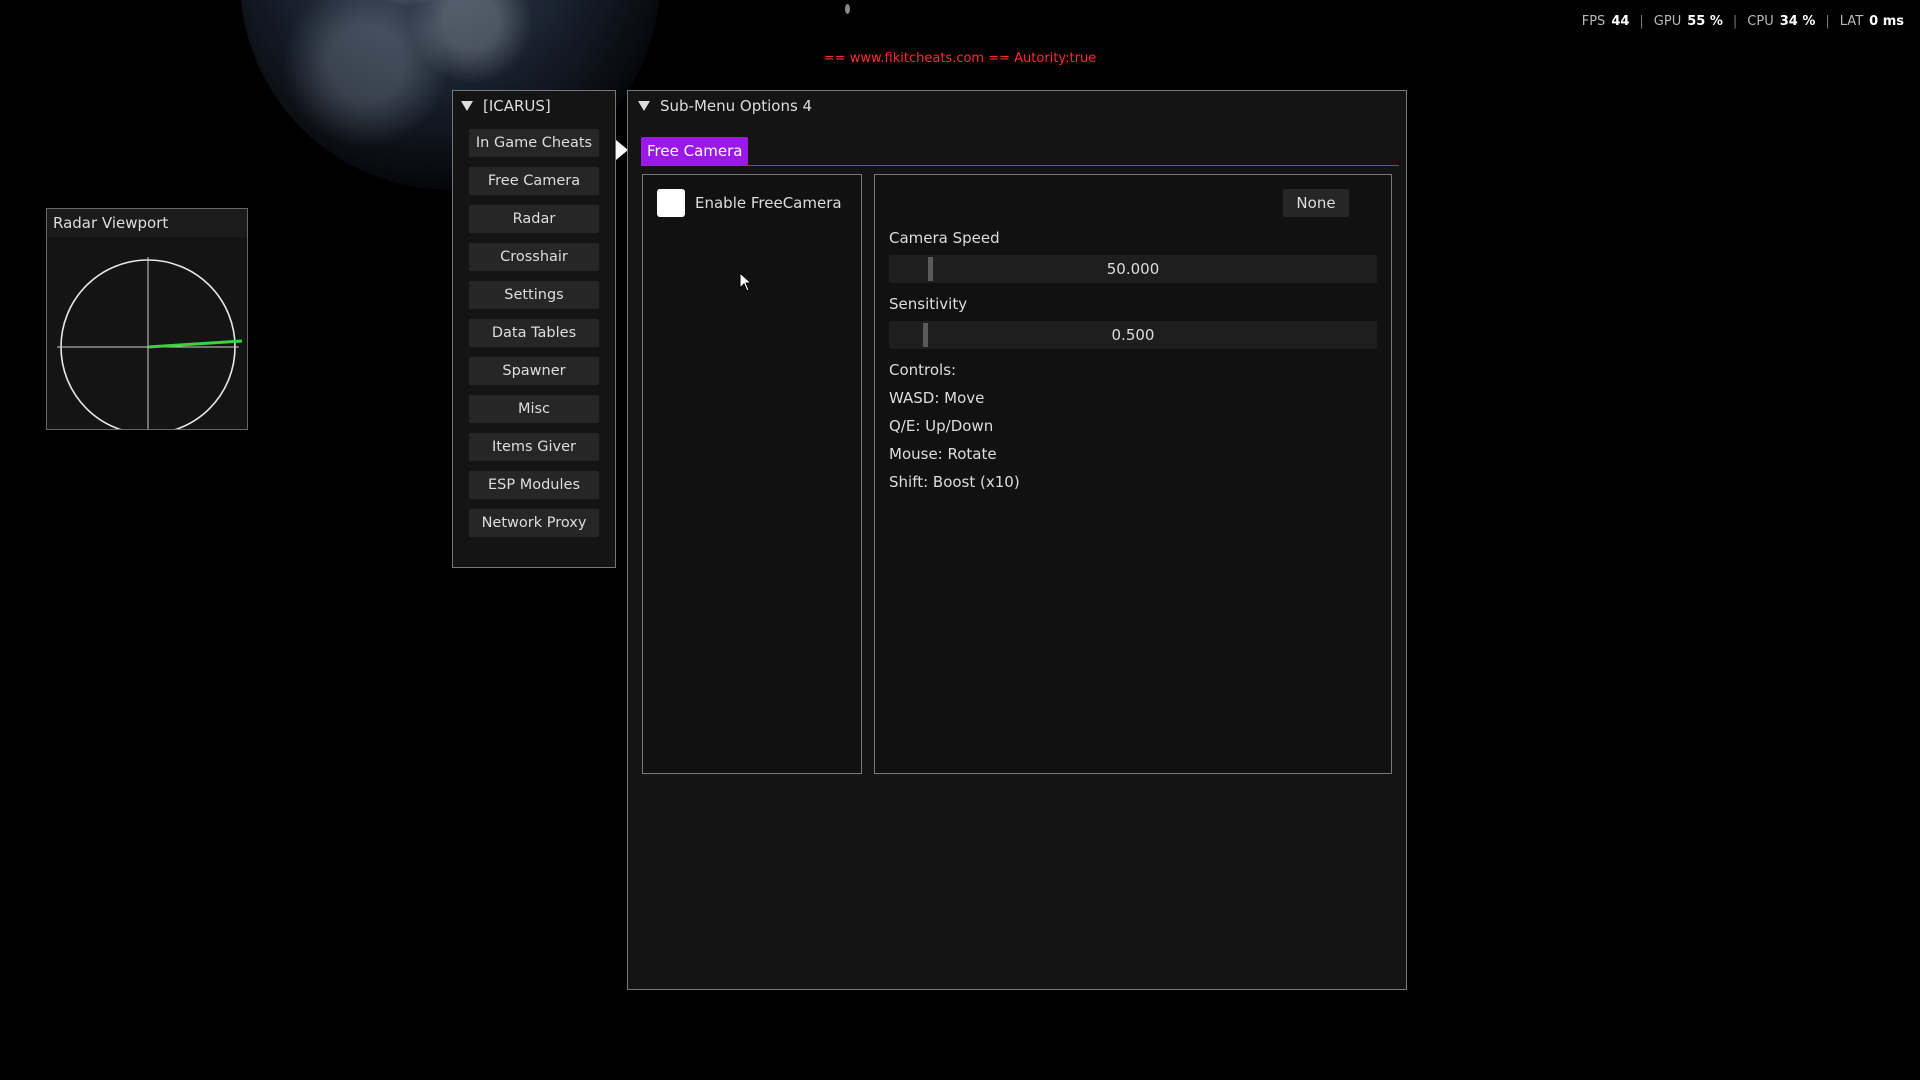  Describe the element at coordinates (1743, 21) in the screenshot. I see `performance-overlay: FPS 44 | GPU 55 % | CPU 34 % | LAT 0 ms` at that location.